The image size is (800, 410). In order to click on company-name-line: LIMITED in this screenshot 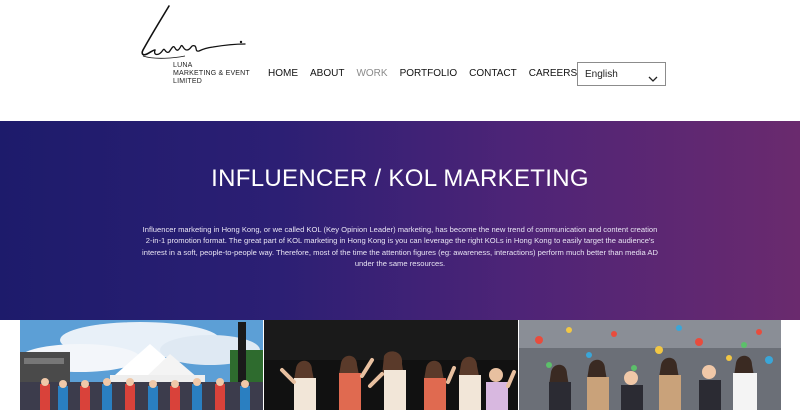, I will do `click(188, 81)`.